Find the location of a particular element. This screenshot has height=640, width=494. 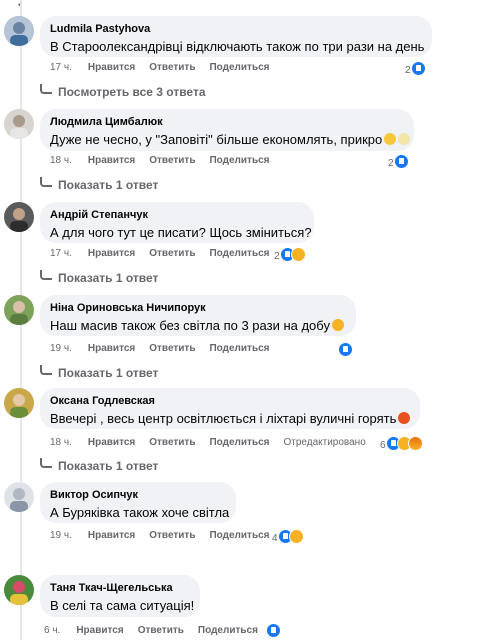

comment-text: А Буряківка також хоче світла is located at coordinates (140, 512).